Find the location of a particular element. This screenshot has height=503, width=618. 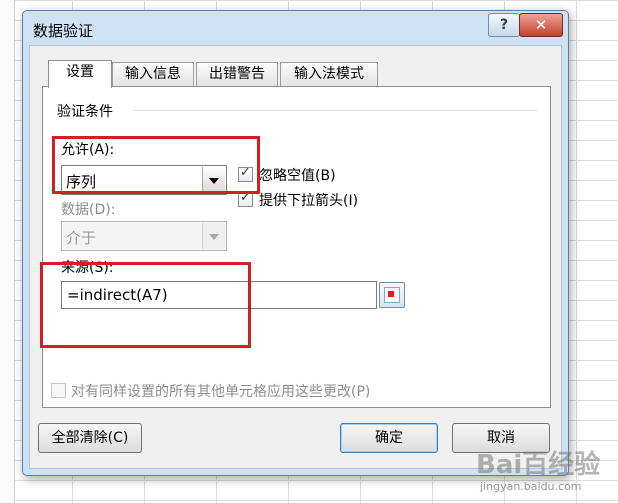

ignore-blank-label: 忽略空值(B) is located at coordinates (297, 175).